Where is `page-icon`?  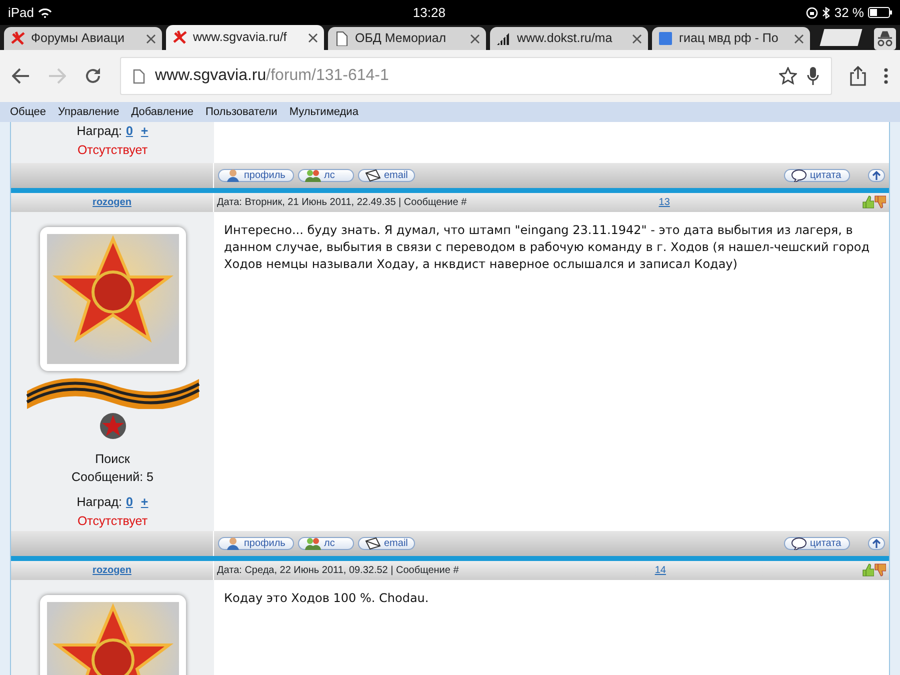 page-icon is located at coordinates (139, 76).